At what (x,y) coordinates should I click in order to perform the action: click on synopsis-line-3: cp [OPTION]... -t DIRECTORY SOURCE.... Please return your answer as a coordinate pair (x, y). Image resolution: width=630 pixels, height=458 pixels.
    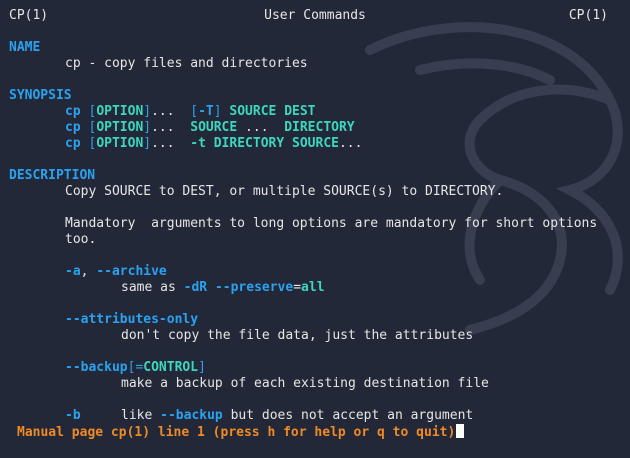
    Looking at the image, I should click on (214, 143).